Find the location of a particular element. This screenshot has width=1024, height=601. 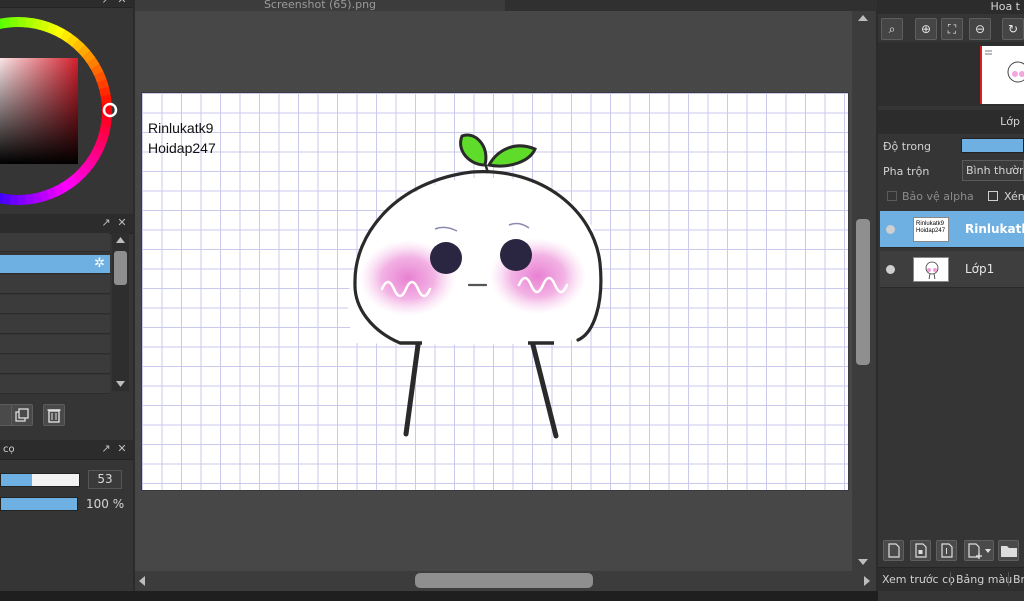

tab-strip is located at coordinates (691, 5).